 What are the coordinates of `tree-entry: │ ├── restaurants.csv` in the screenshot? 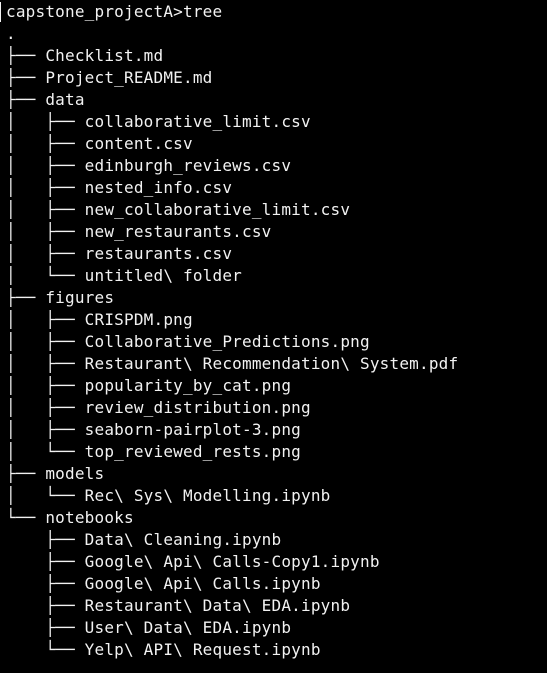 It's located at (276, 254).